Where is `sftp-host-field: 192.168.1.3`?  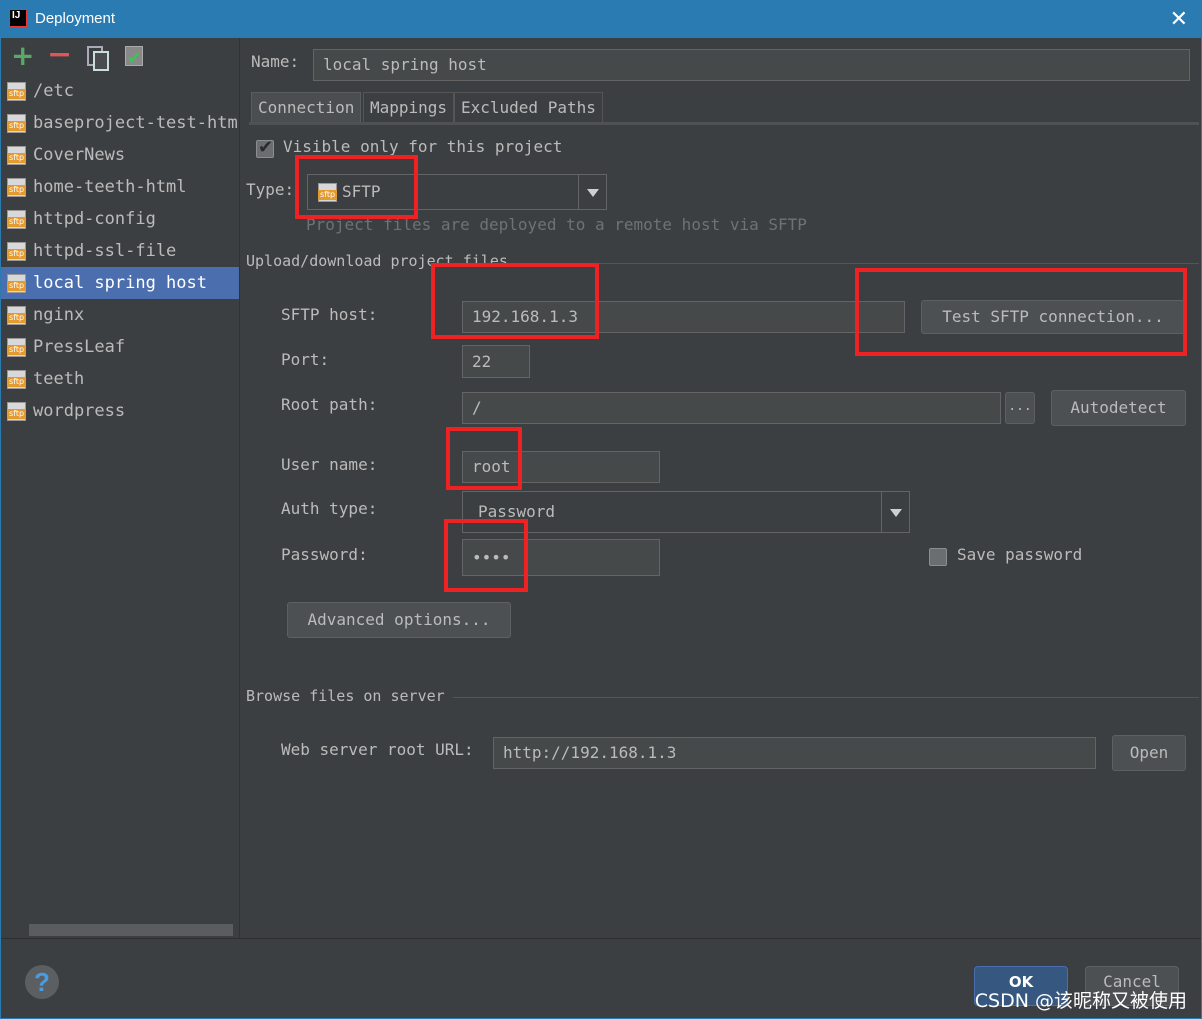 sftp-host-field: 192.168.1.3 is located at coordinates (683, 317).